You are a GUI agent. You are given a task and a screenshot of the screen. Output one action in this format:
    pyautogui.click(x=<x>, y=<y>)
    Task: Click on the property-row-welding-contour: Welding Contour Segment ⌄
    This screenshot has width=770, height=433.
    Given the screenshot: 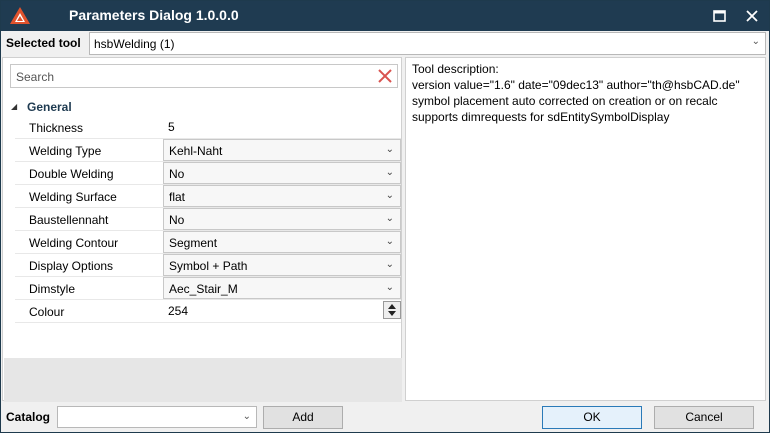 What is the action you would take?
    pyautogui.click(x=208, y=242)
    